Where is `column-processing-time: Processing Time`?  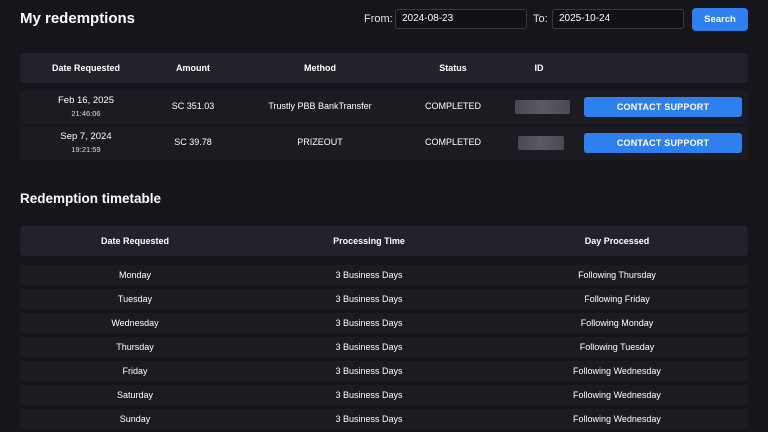 column-processing-time: Processing Time is located at coordinates (369, 241).